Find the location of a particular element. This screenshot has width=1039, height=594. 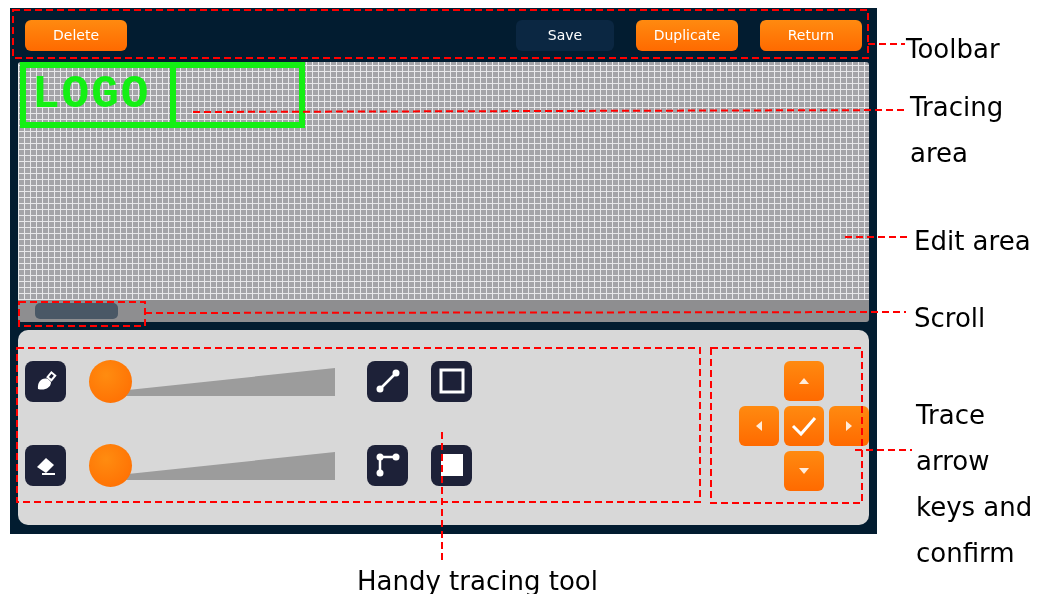

save-button: Save is located at coordinates (565, 35).